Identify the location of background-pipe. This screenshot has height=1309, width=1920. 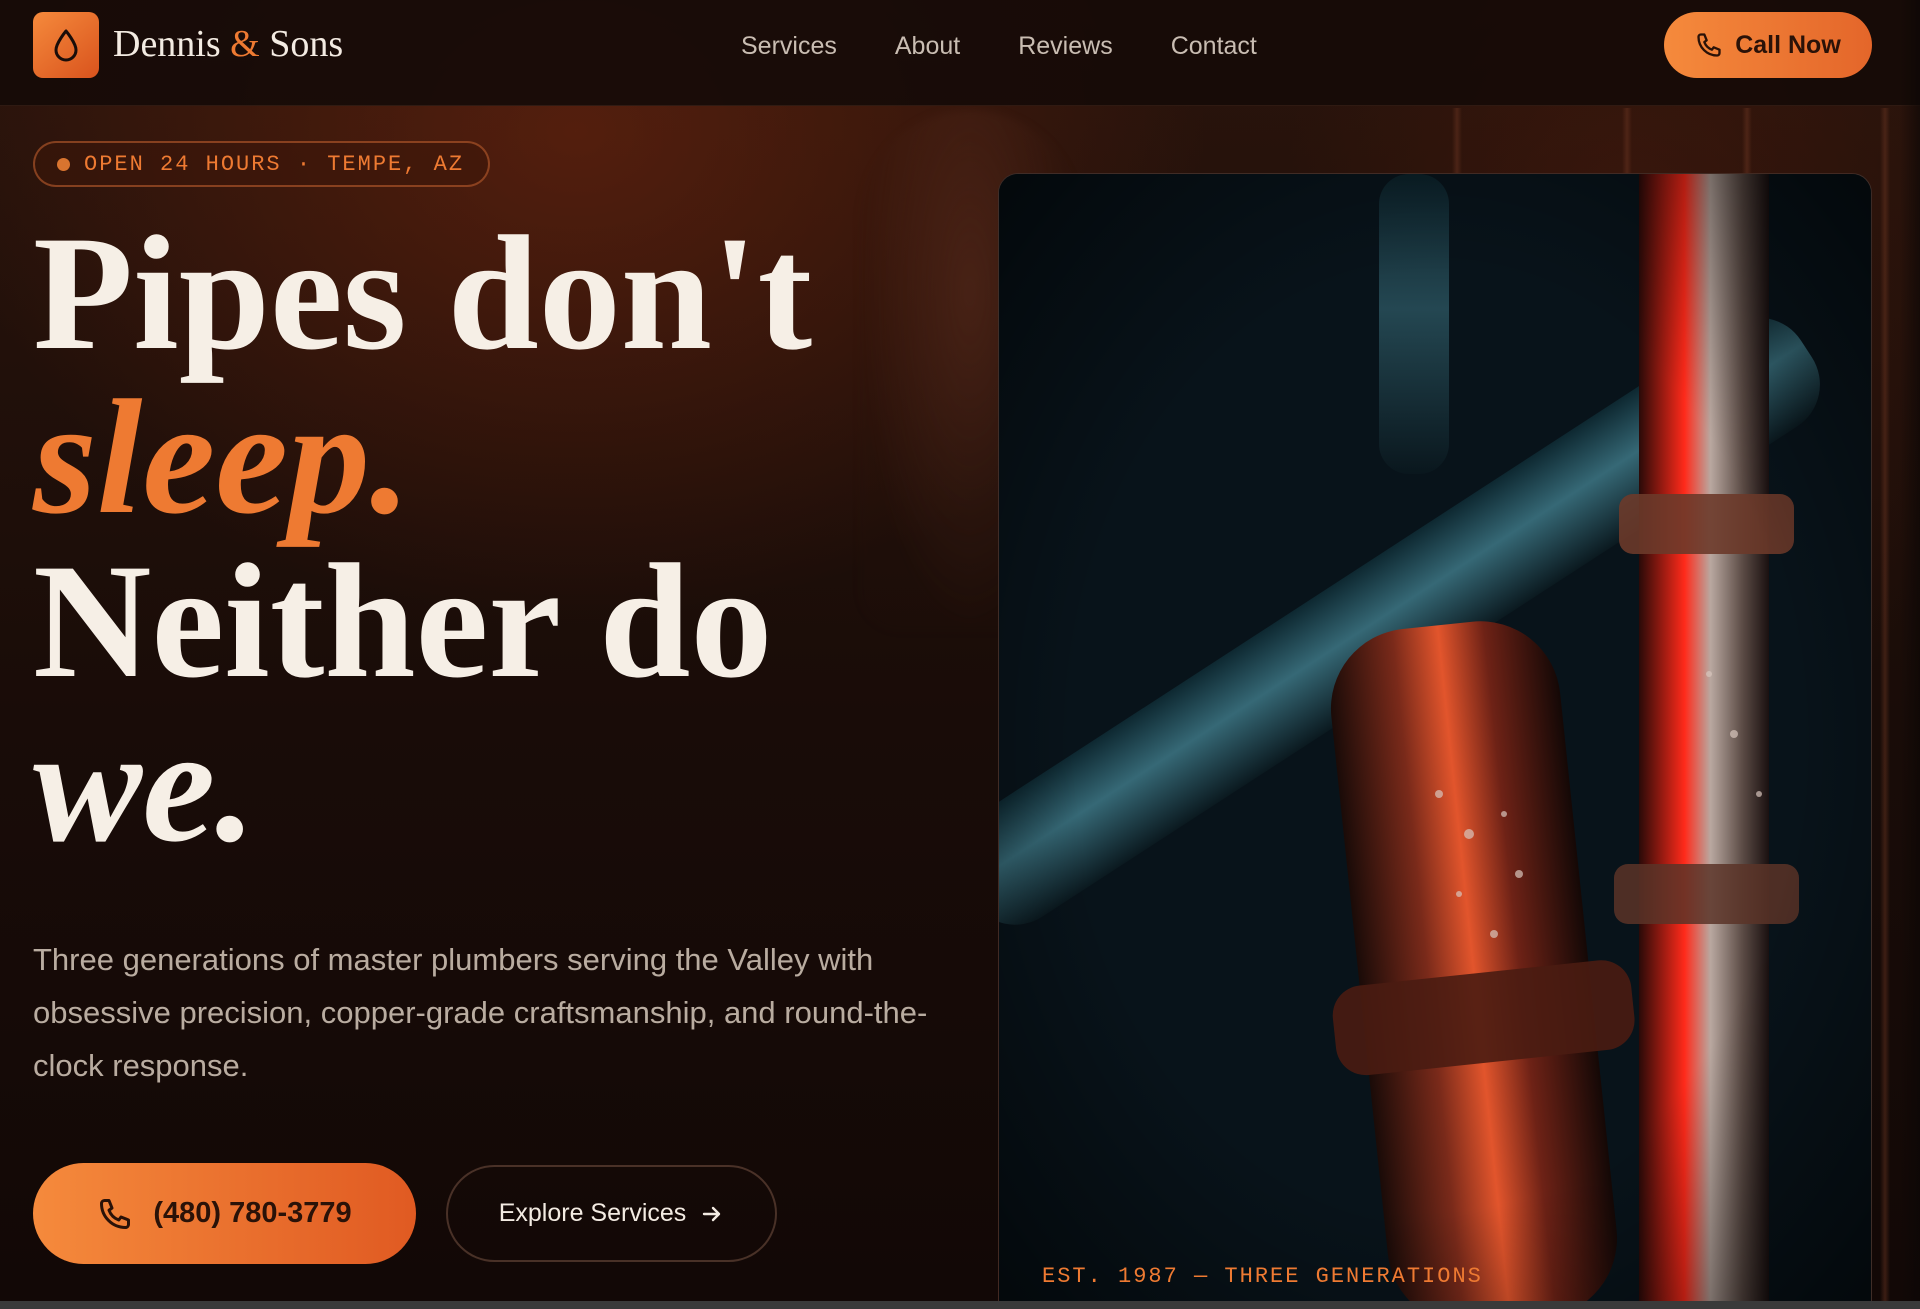
(1885, 708).